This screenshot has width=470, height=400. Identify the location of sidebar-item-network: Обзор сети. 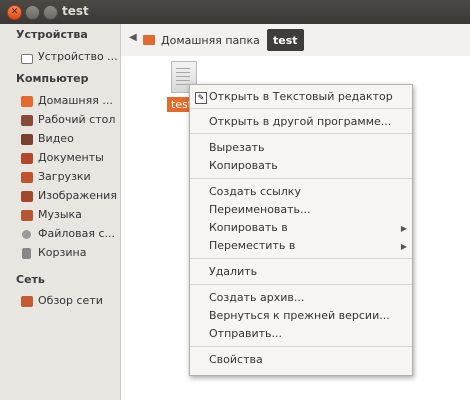
(60, 301).